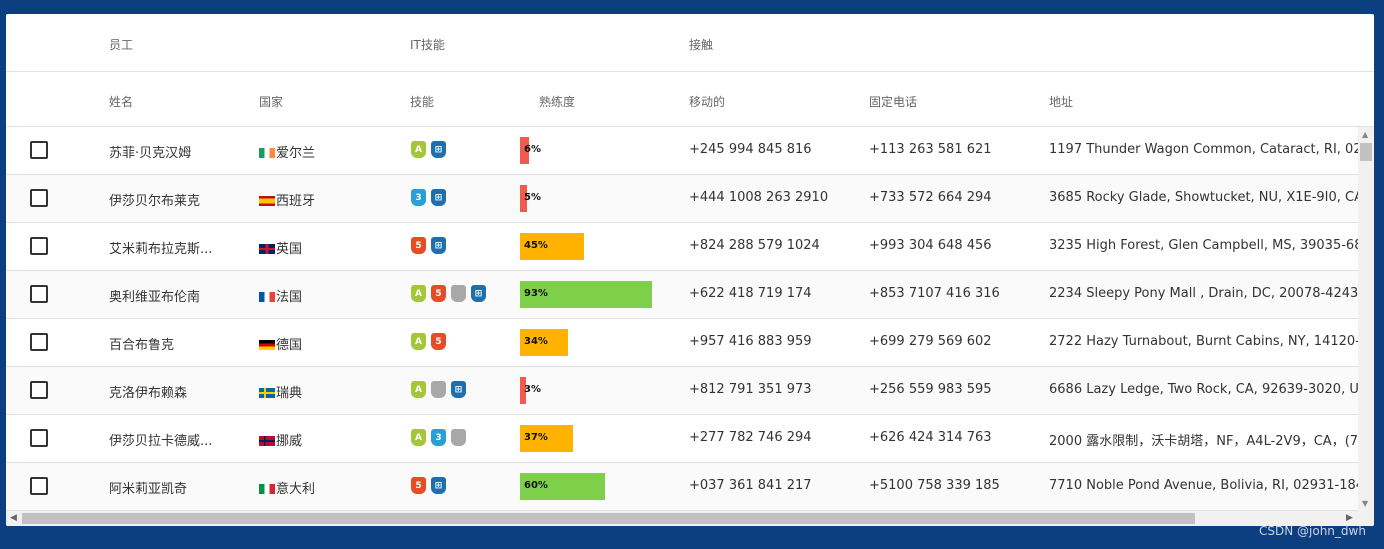 This screenshot has height=549, width=1384. What do you see at coordinates (438, 389) in the screenshot?
I see `skills-cell: A ⊞` at bounding box center [438, 389].